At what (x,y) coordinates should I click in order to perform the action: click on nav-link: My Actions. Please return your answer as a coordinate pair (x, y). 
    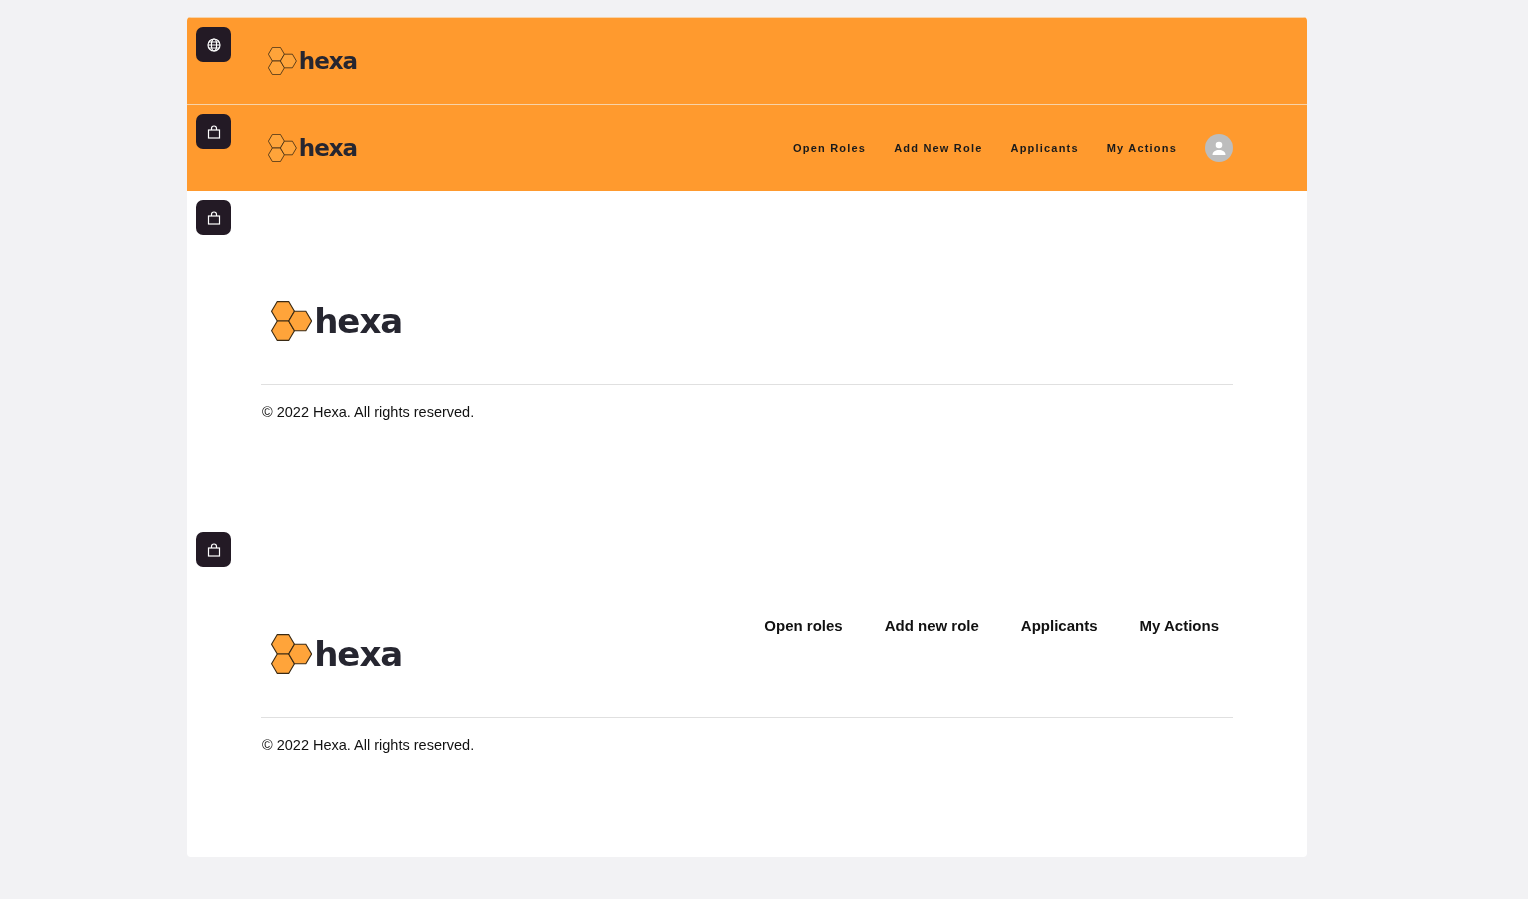
    Looking at the image, I should click on (1141, 148).